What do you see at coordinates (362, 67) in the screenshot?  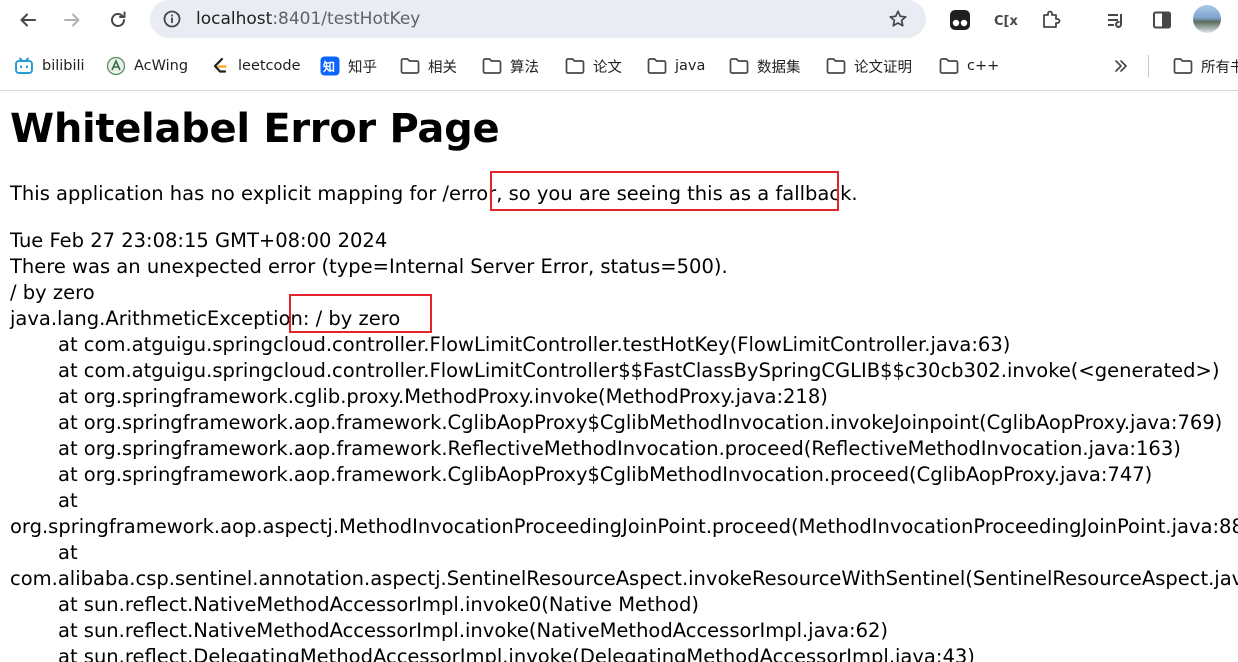 I see `bookmark-label: 知乎` at bounding box center [362, 67].